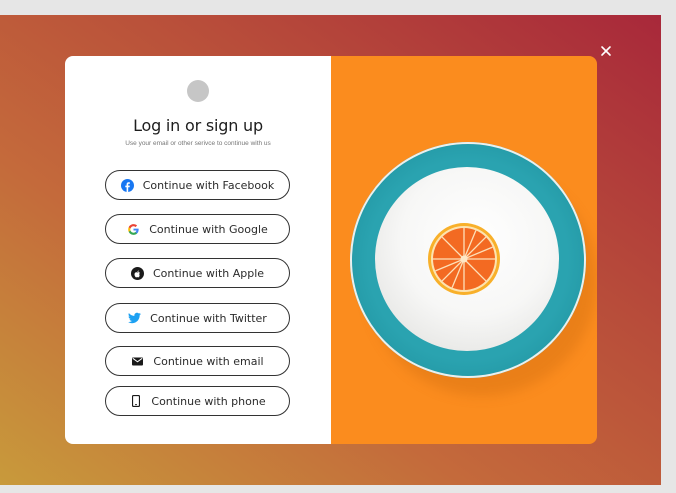 This screenshot has width=676, height=493. Describe the element at coordinates (198, 125) in the screenshot. I see `modal-title: Log in or sign up` at that location.